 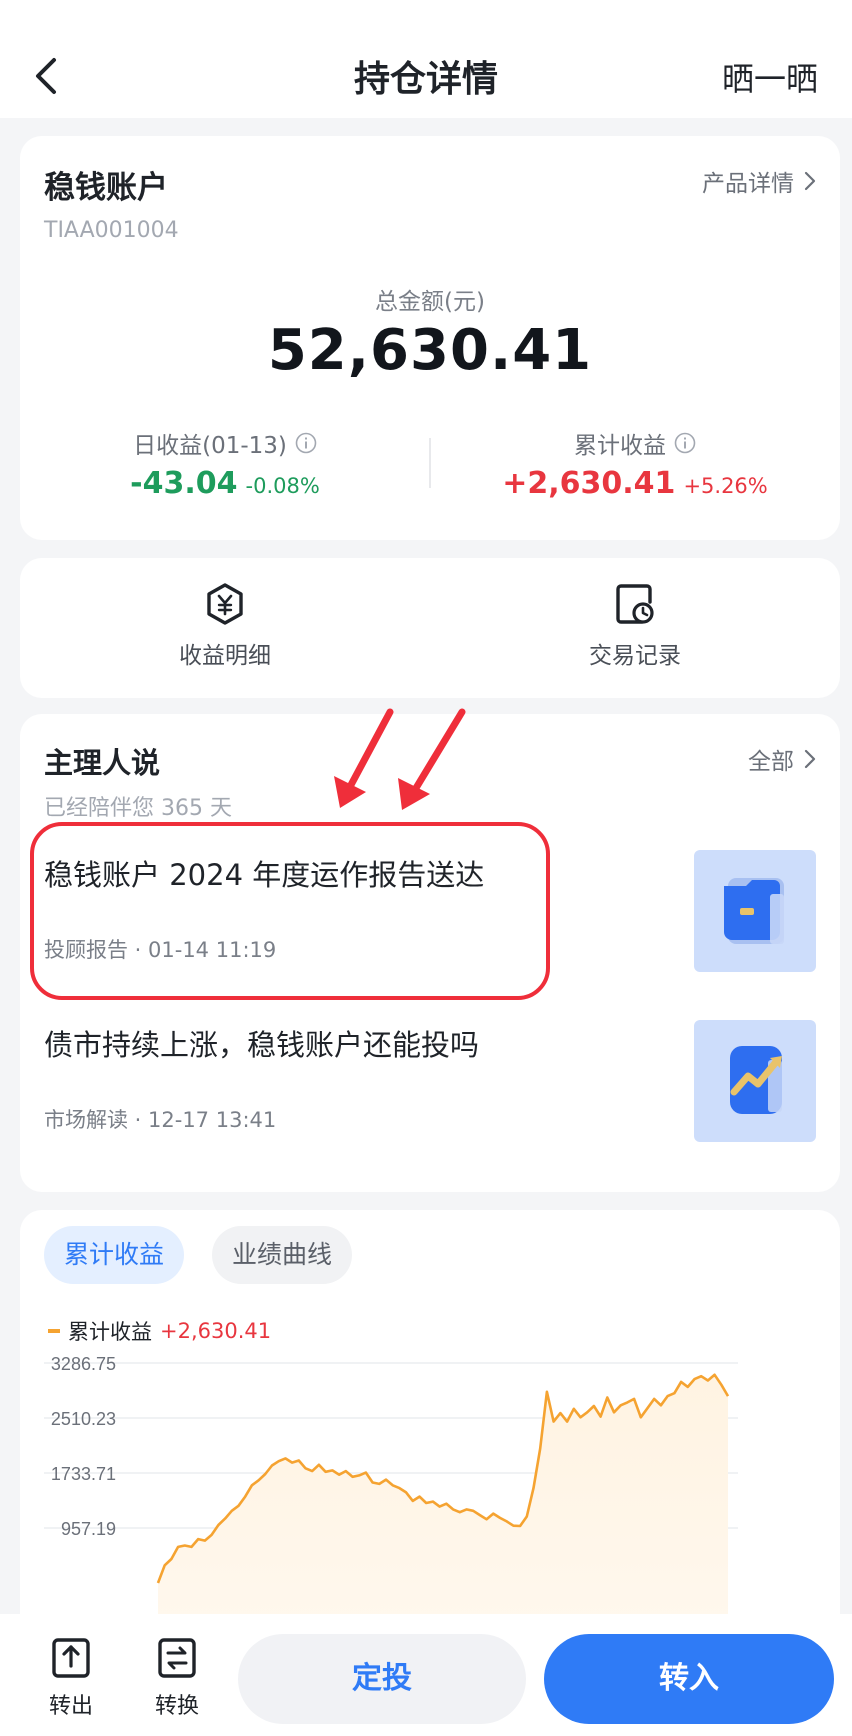 I want to click on daily-profit-label: 日收益(01-13), so click(x=210, y=446).